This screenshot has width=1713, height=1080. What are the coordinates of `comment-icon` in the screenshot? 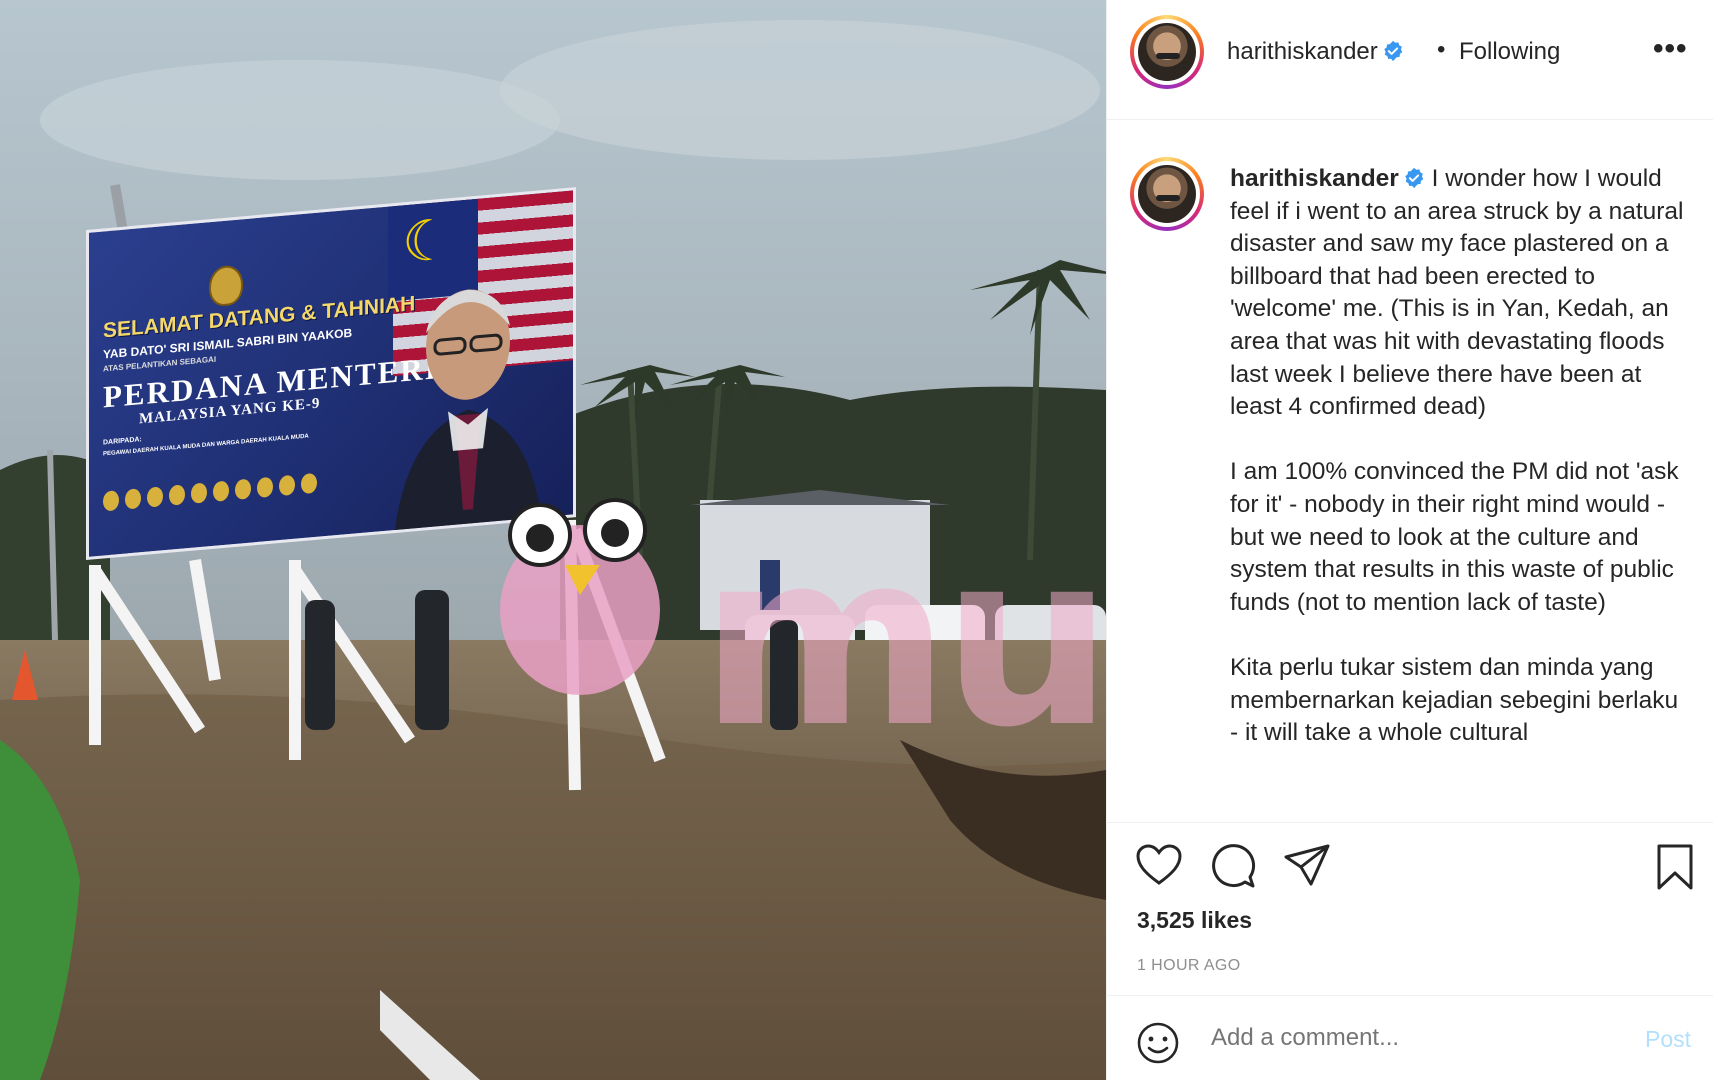 It's located at (1233, 866).